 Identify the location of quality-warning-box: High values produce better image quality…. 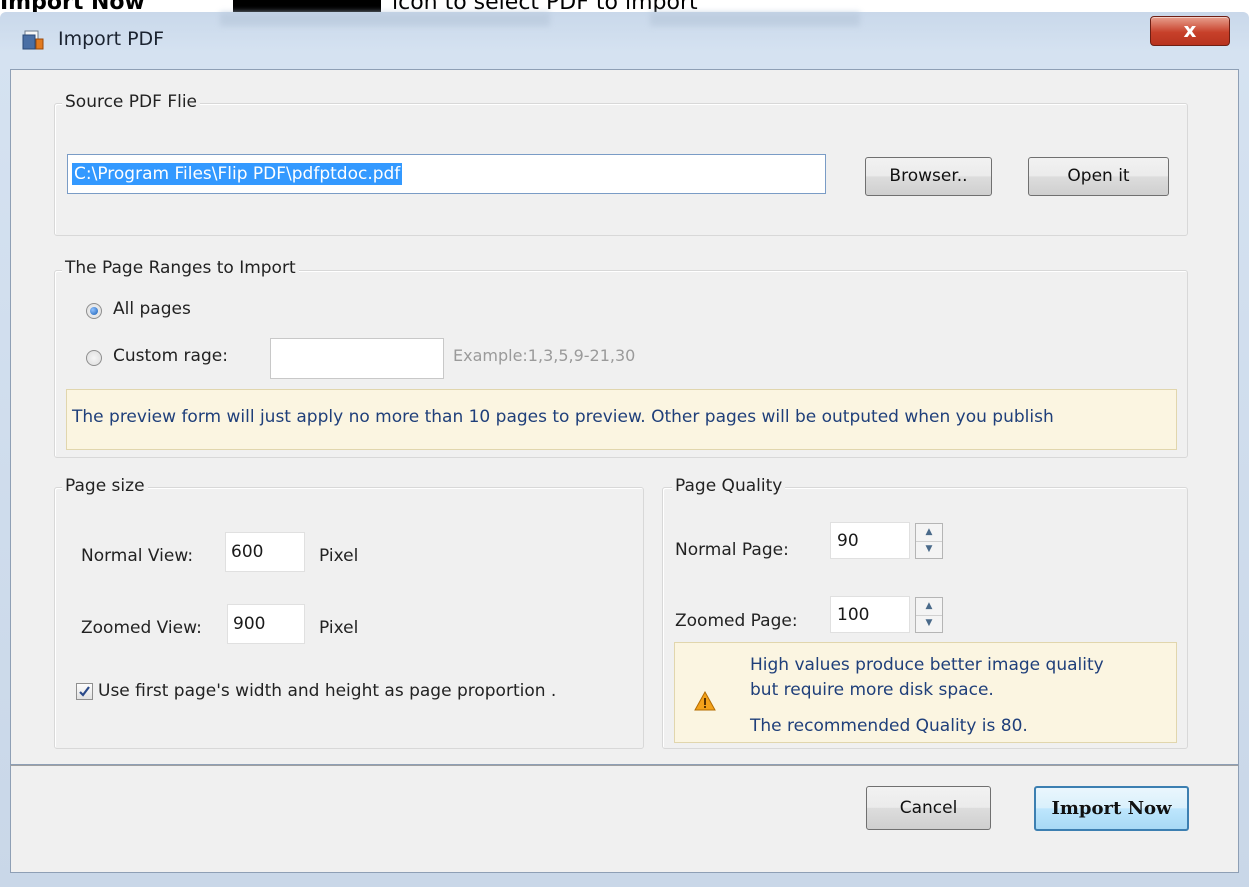
(925, 692).